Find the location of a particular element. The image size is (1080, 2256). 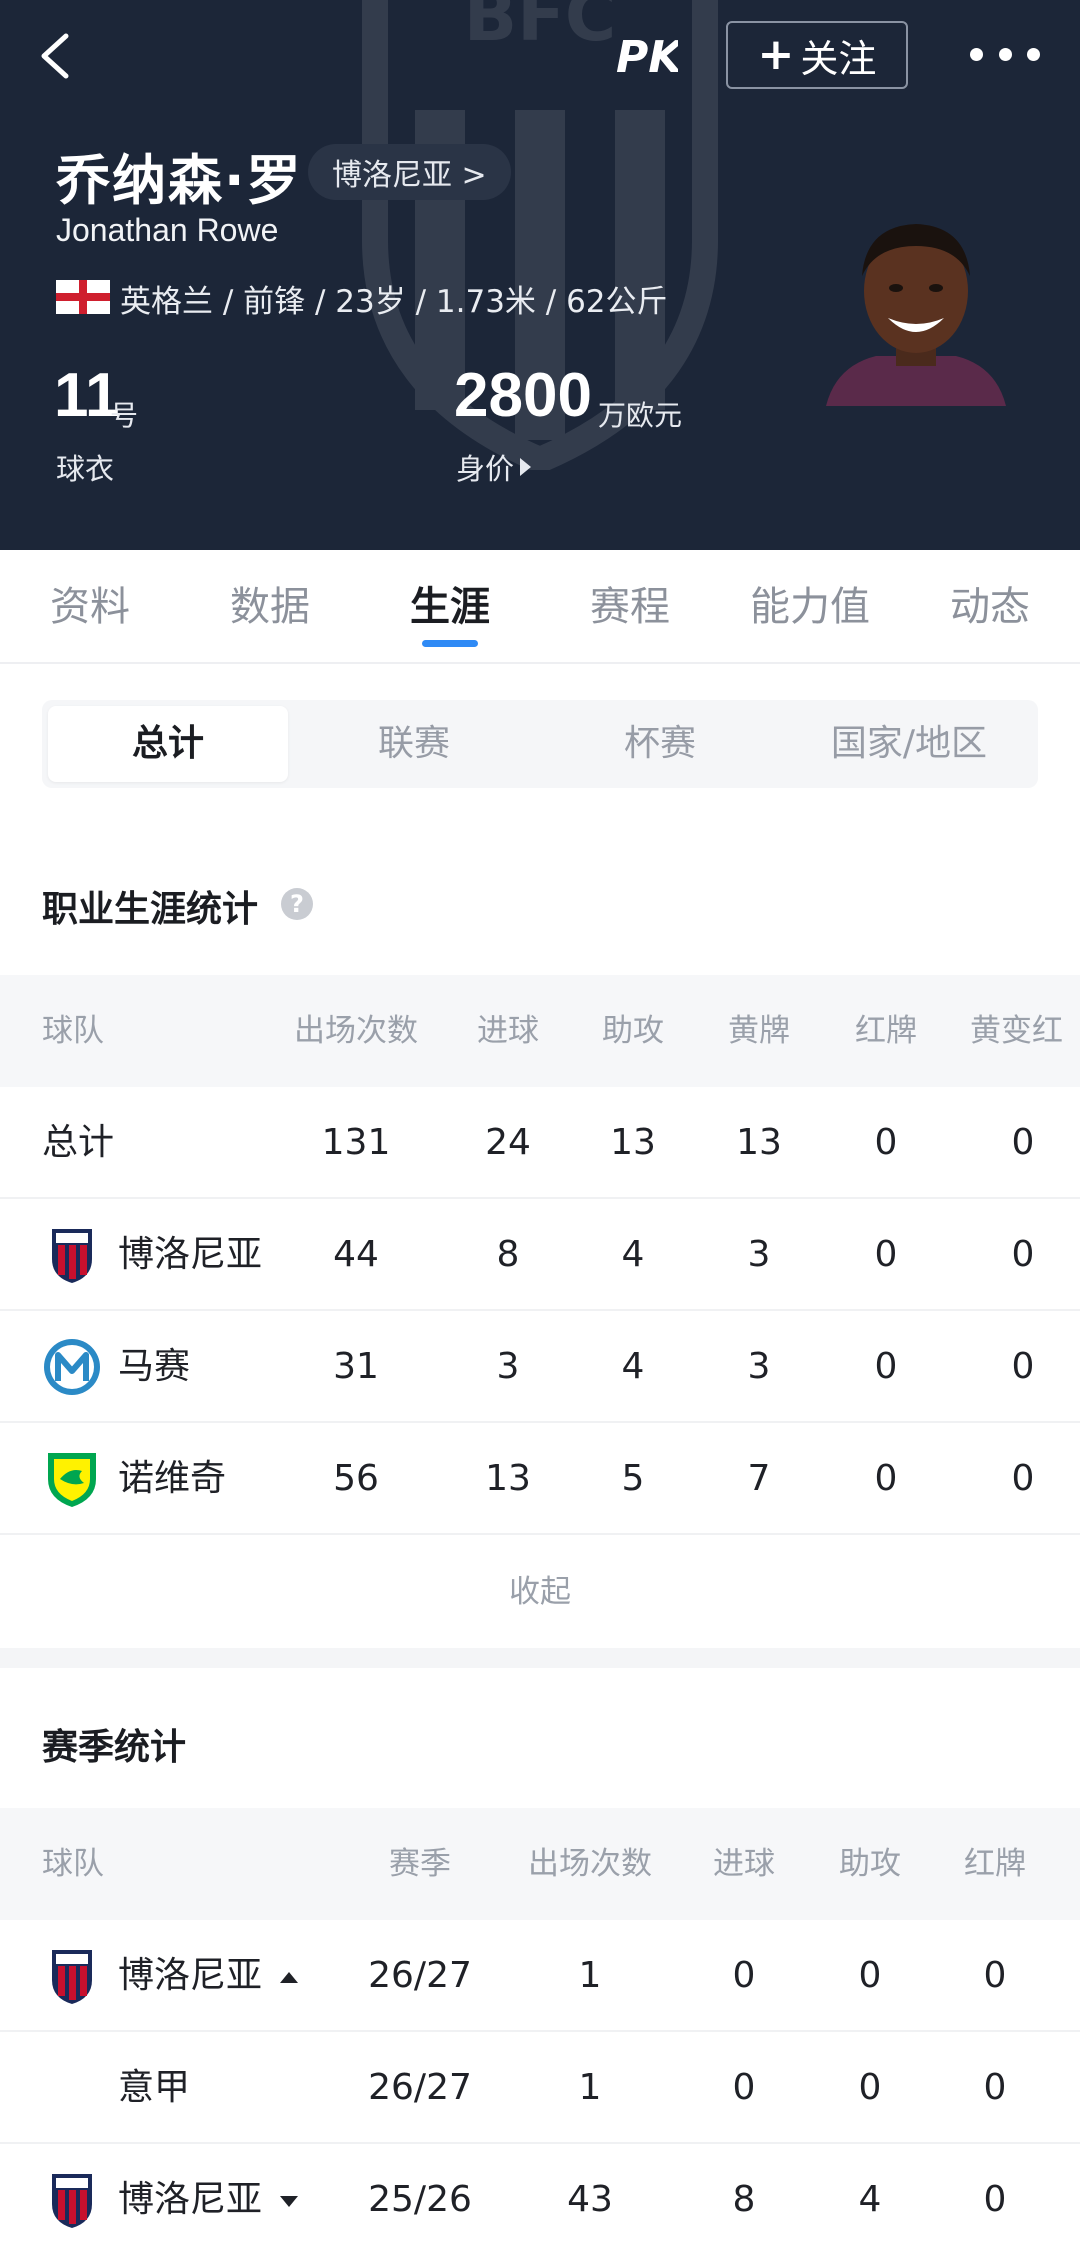

season-table-header: 球队 赛季 出场次数 进球 助攻 红牌 is located at coordinates (540, 1864).